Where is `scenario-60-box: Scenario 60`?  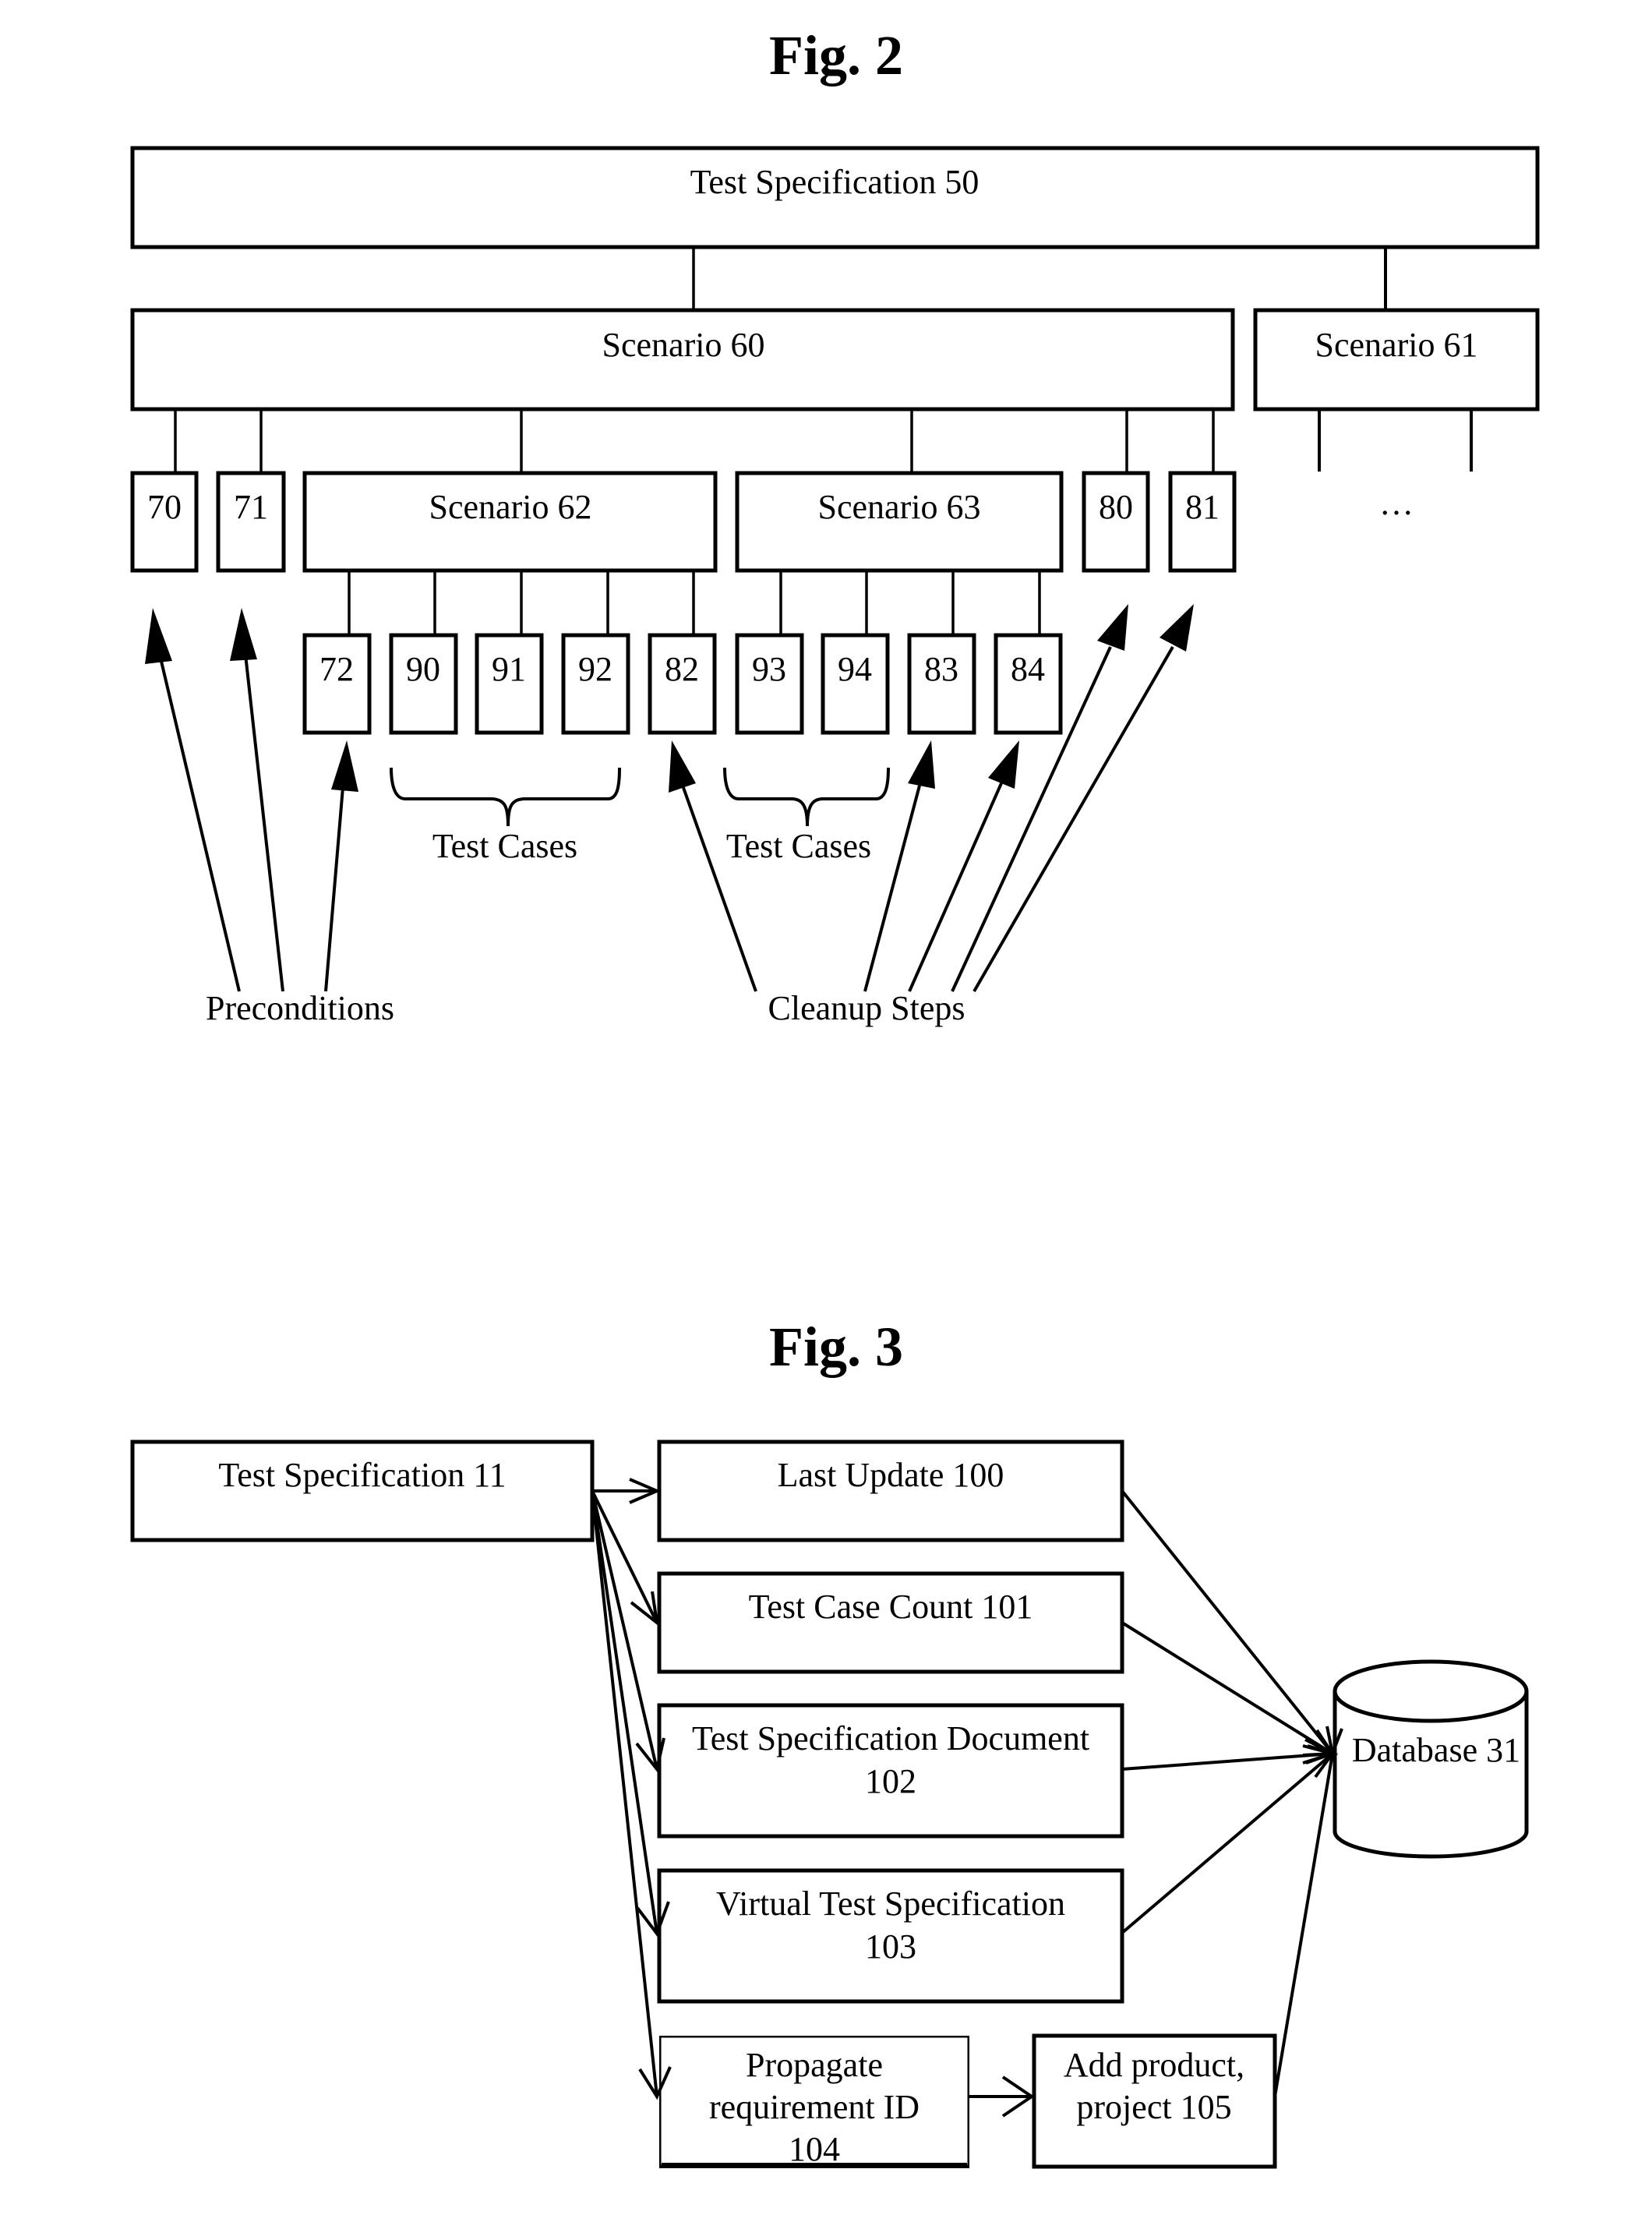 scenario-60-box: Scenario 60 is located at coordinates (683, 360).